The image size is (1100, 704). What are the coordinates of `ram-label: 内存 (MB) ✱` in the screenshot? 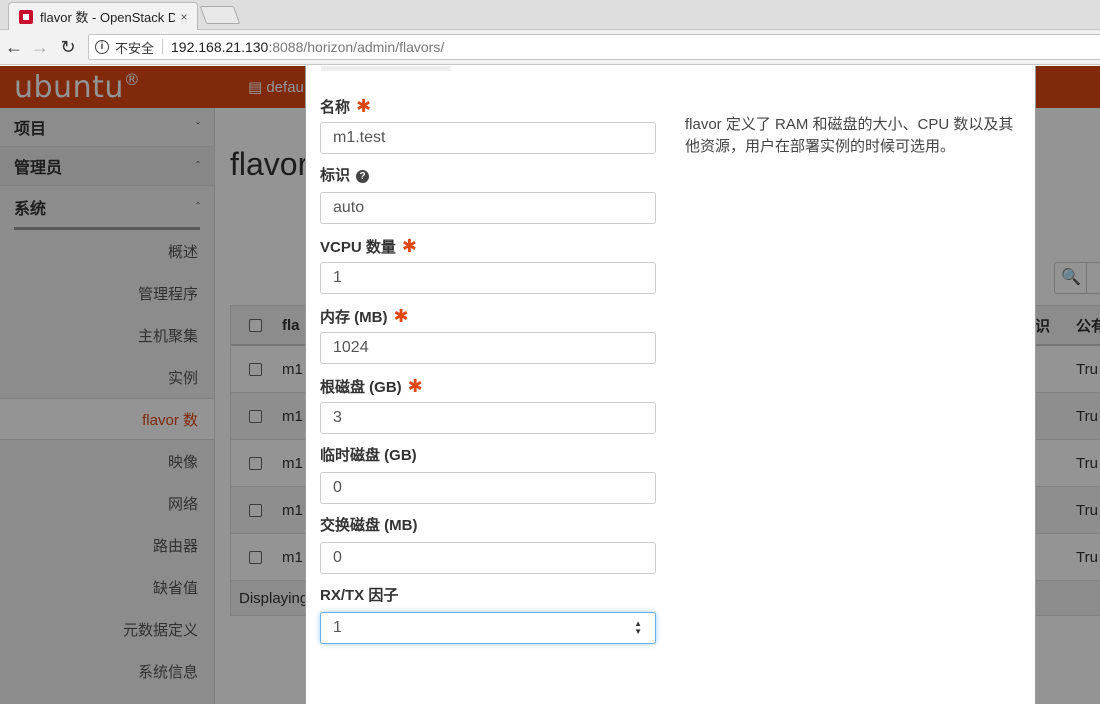 It's located at (364, 316).